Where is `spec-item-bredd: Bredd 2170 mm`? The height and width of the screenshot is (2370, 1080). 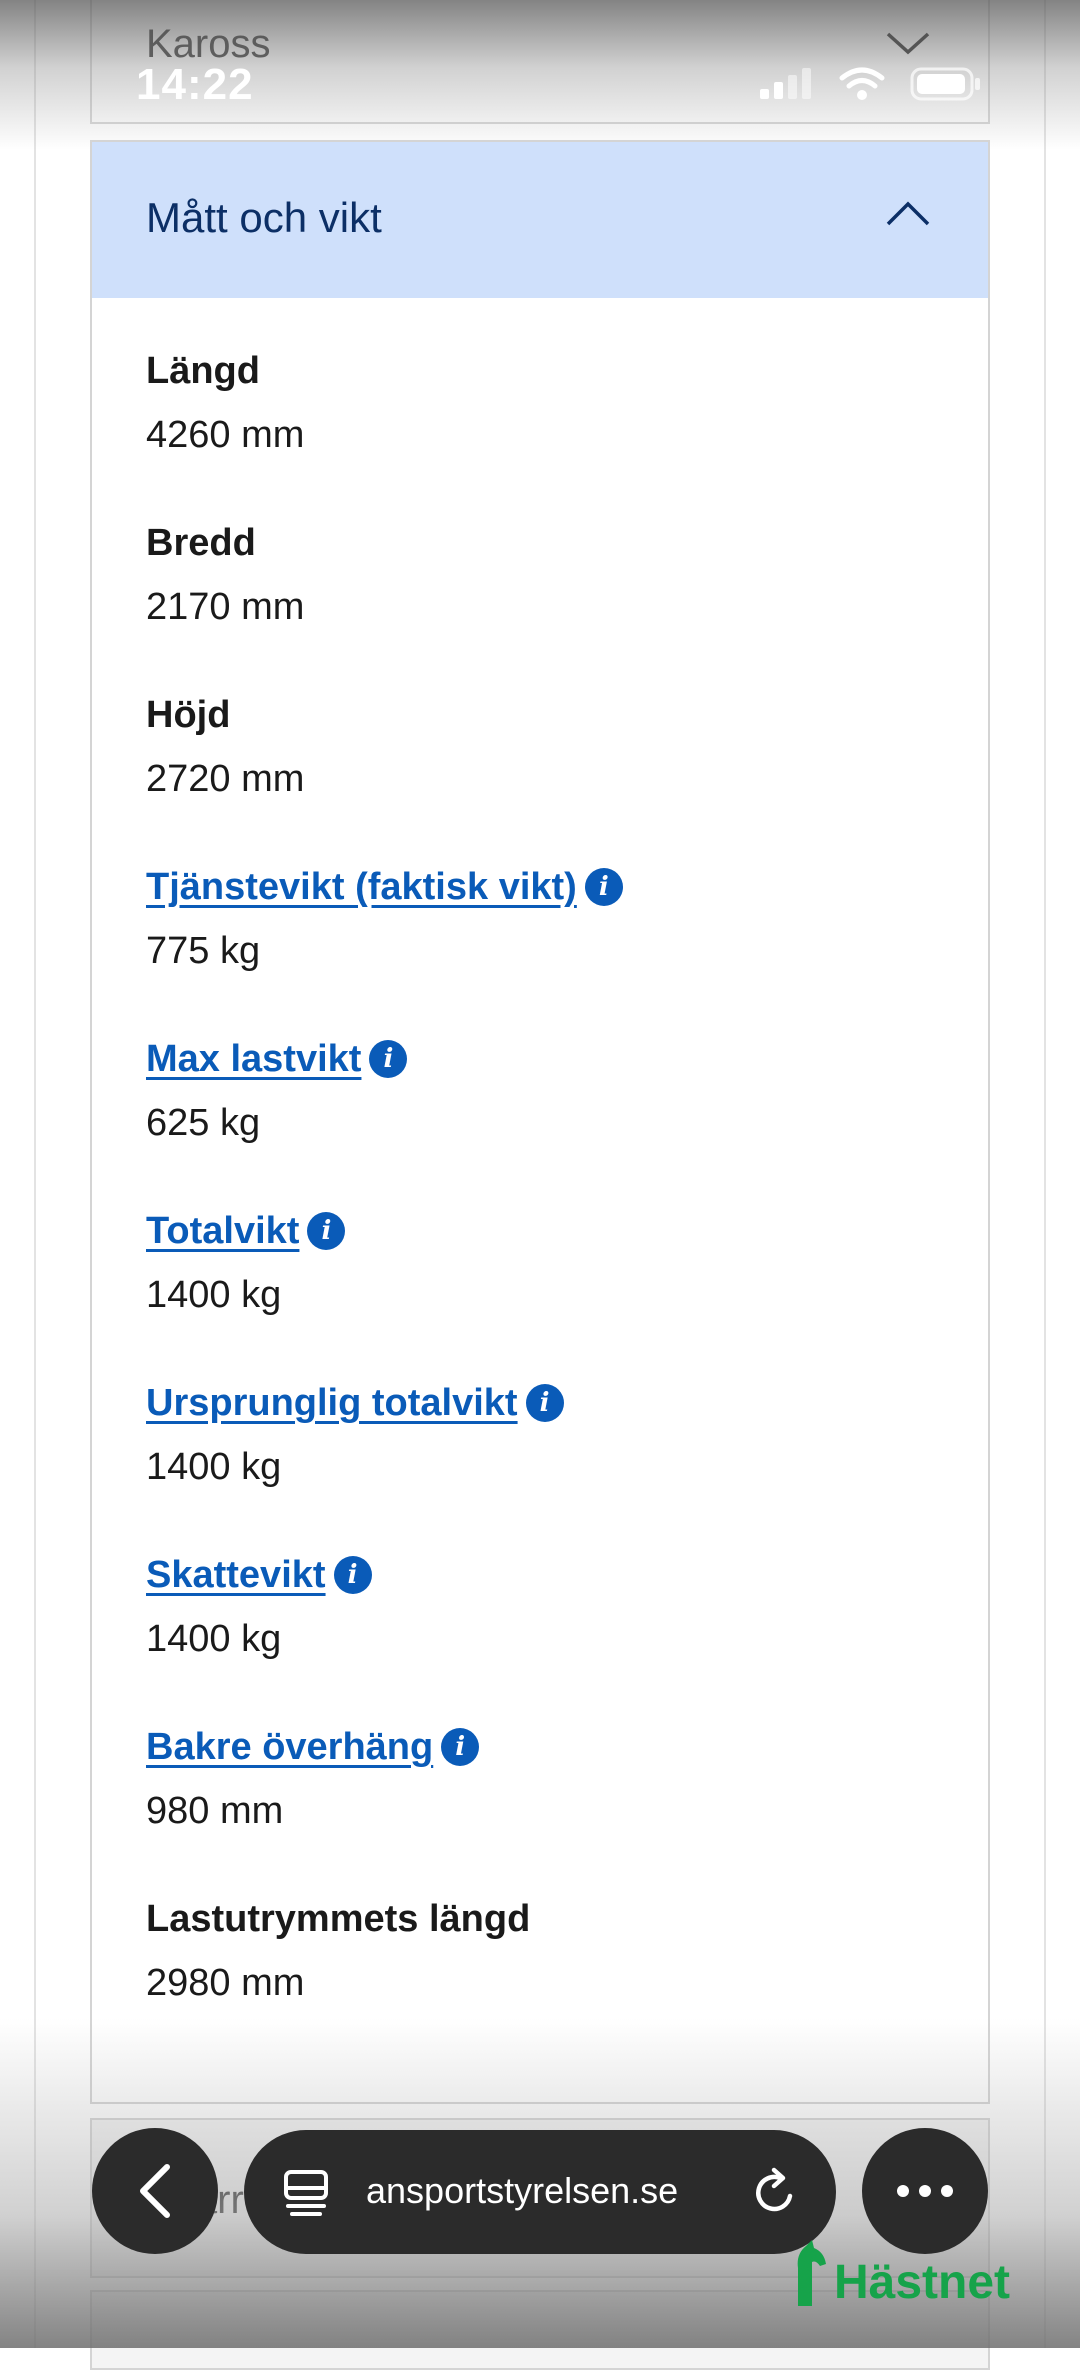
spec-item-bredd: Bredd 2170 mm is located at coordinates (384, 606).